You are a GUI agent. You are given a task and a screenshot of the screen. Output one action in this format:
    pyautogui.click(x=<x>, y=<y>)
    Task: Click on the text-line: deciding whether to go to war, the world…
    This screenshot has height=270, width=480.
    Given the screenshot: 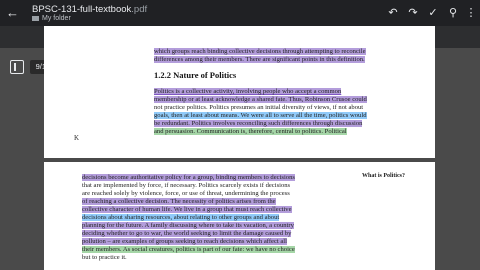 What is the action you would take?
    pyautogui.click(x=222, y=234)
    